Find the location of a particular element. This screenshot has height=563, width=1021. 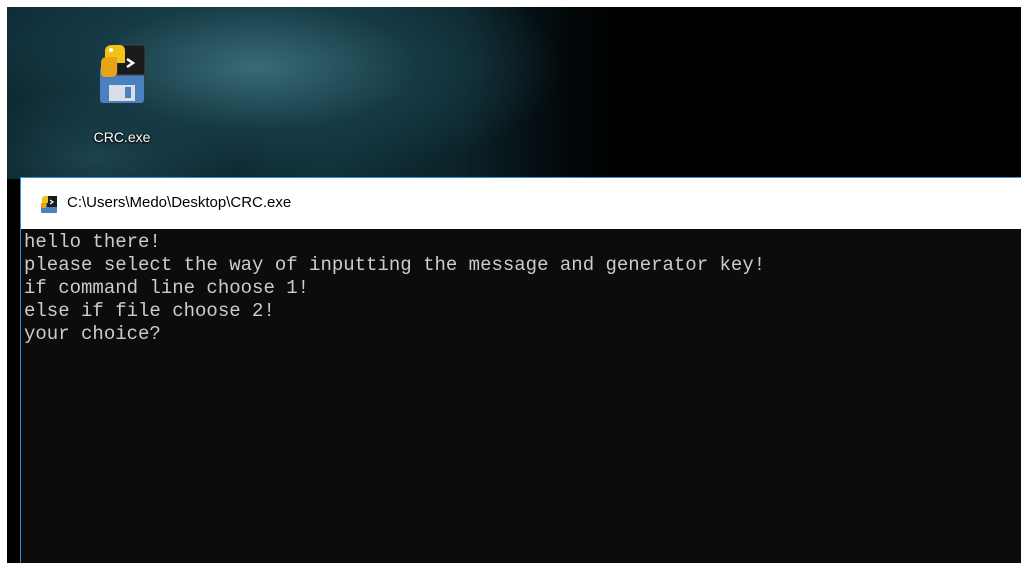

desktop-icon-label: CRC.exe is located at coordinates (122, 137).